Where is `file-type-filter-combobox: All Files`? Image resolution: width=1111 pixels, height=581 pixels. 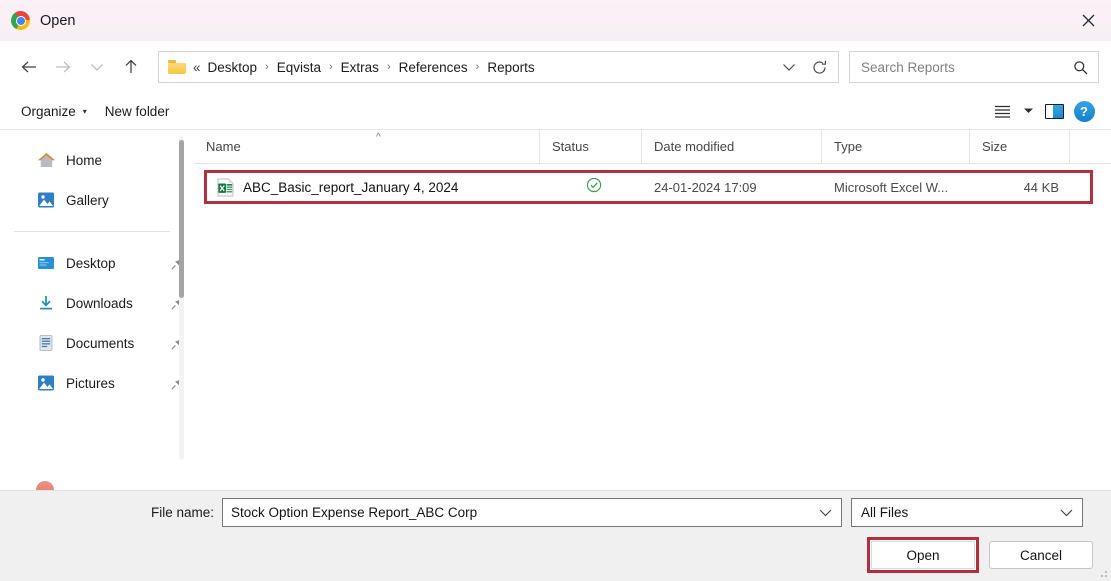 file-type-filter-combobox: All Files is located at coordinates (967, 512).